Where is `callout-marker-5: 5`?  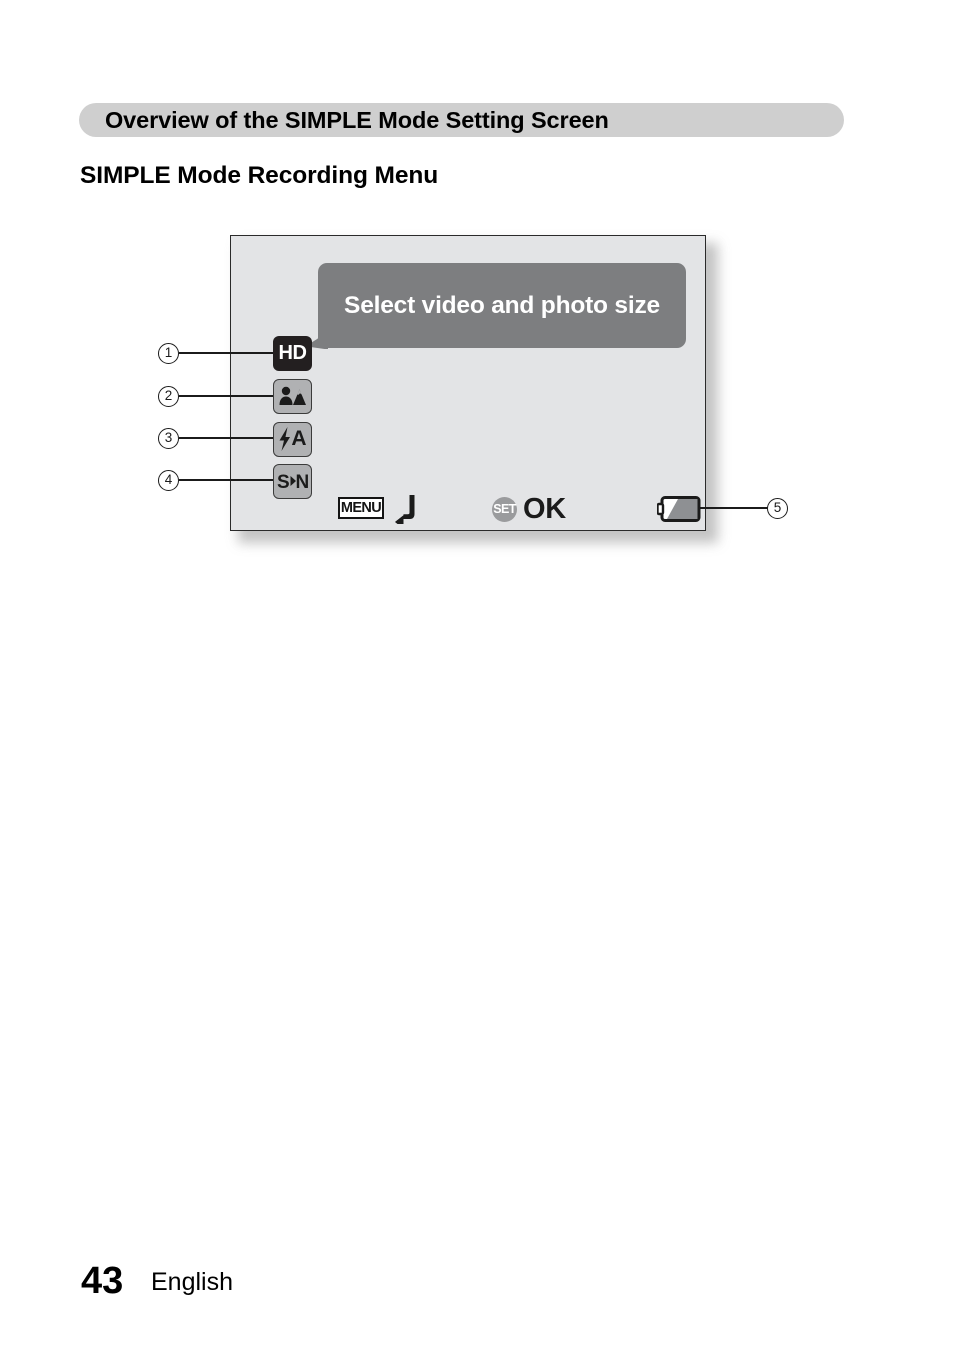
callout-marker-5: 5 is located at coordinates (777, 508).